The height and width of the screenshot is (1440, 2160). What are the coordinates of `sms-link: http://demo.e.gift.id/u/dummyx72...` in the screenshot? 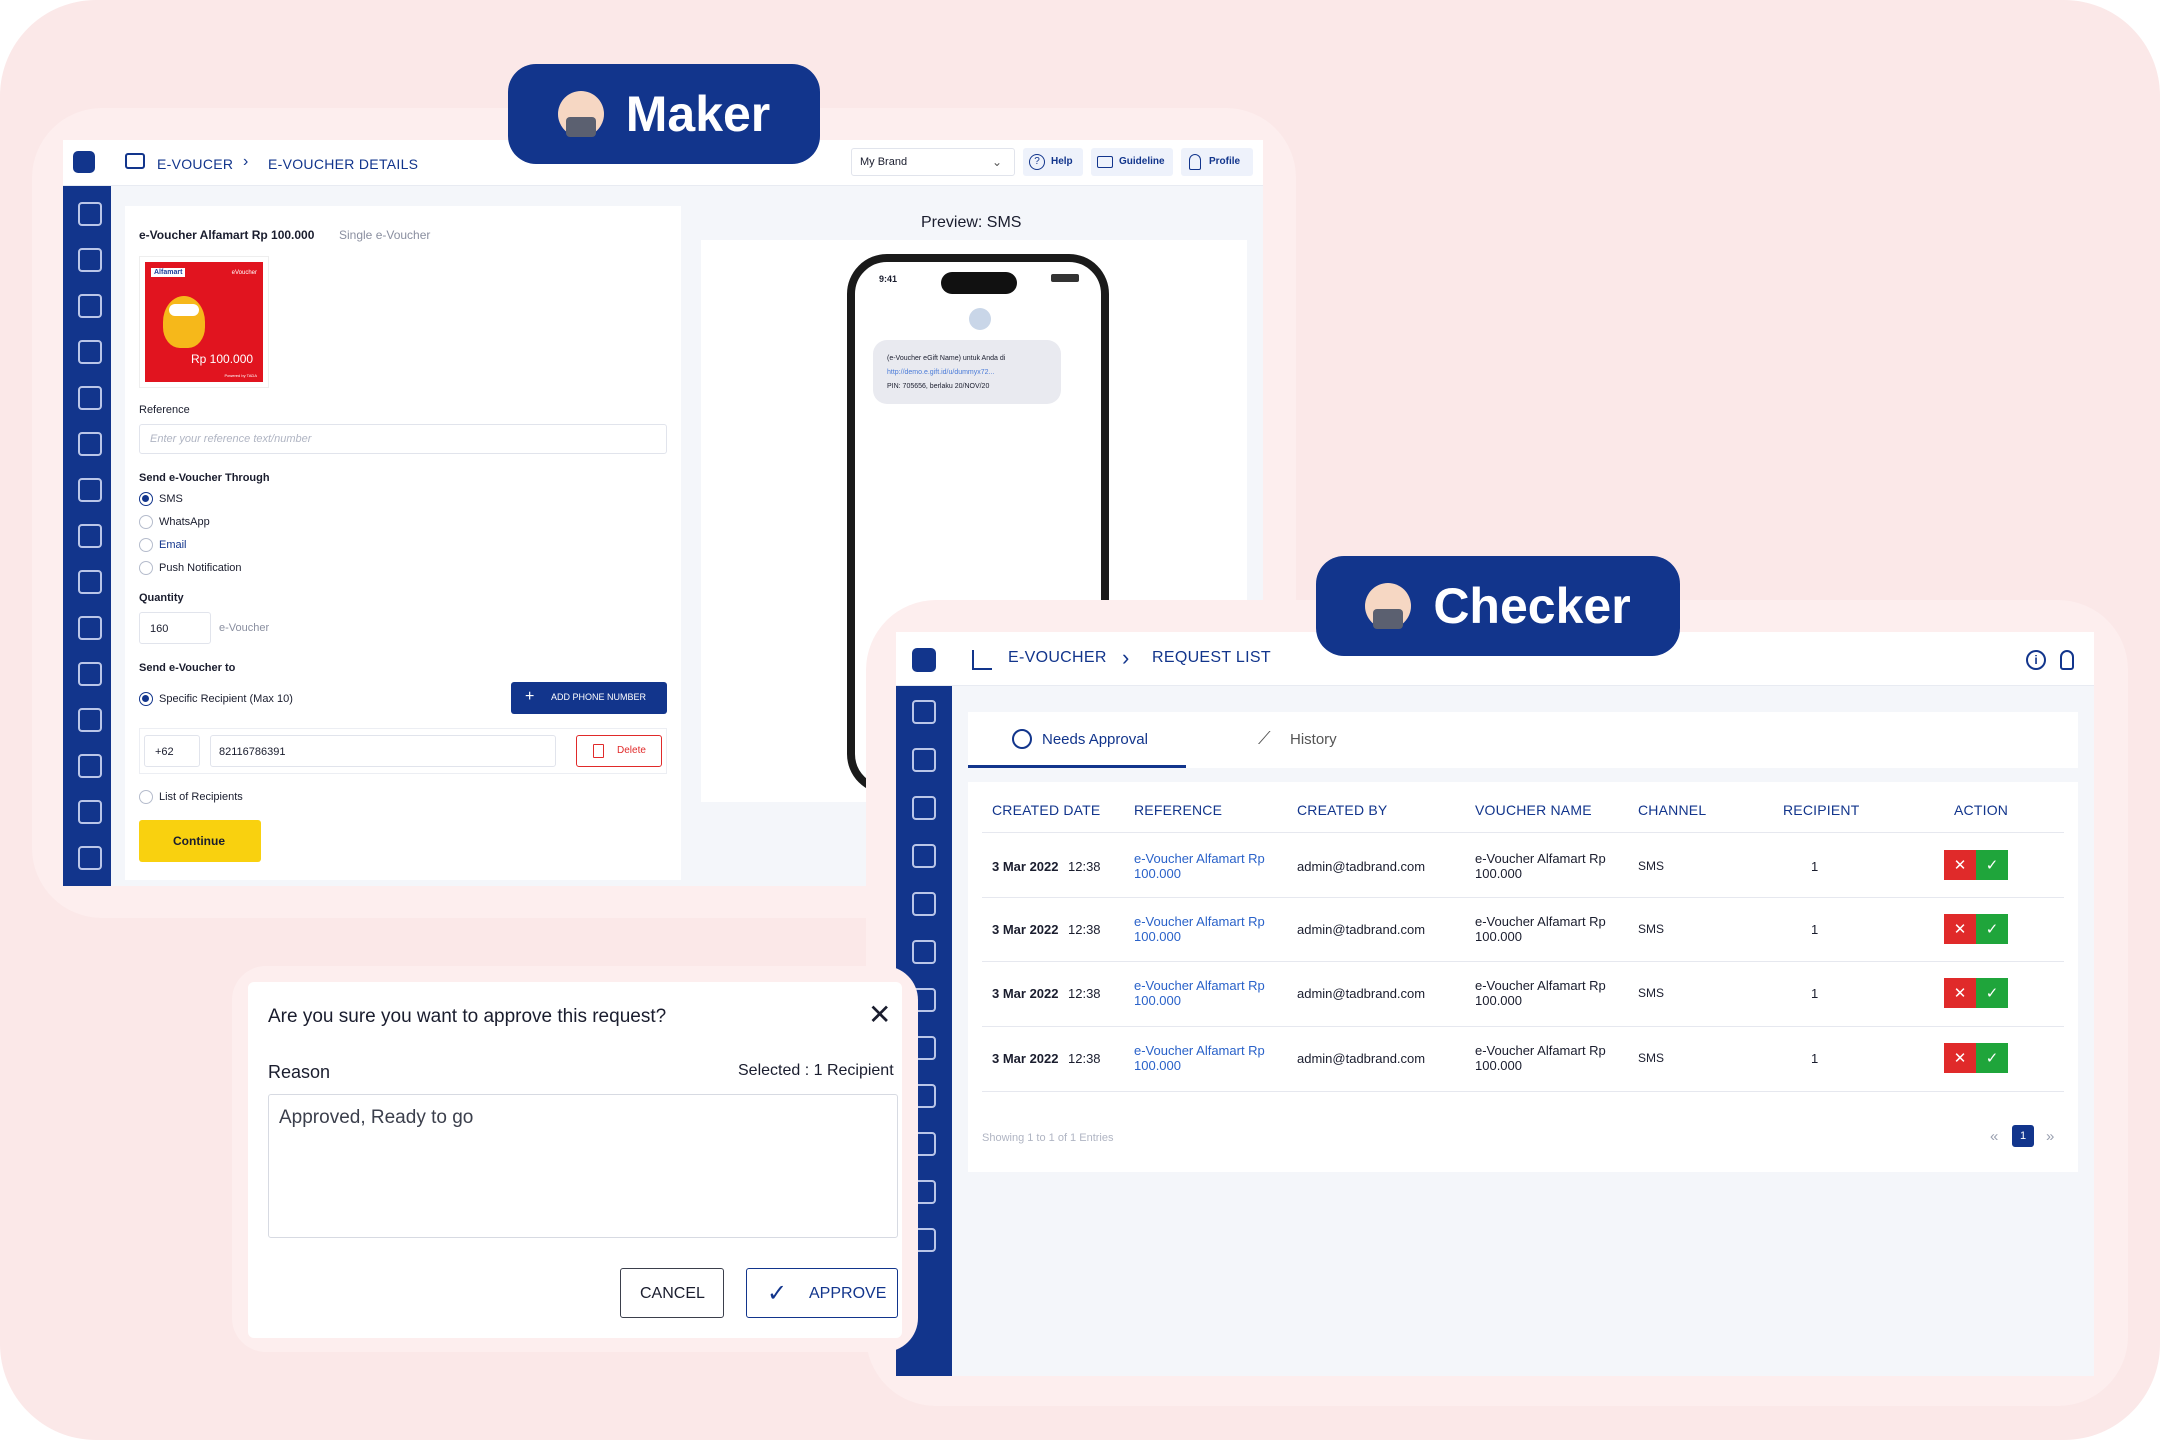 It's located at (967, 373).